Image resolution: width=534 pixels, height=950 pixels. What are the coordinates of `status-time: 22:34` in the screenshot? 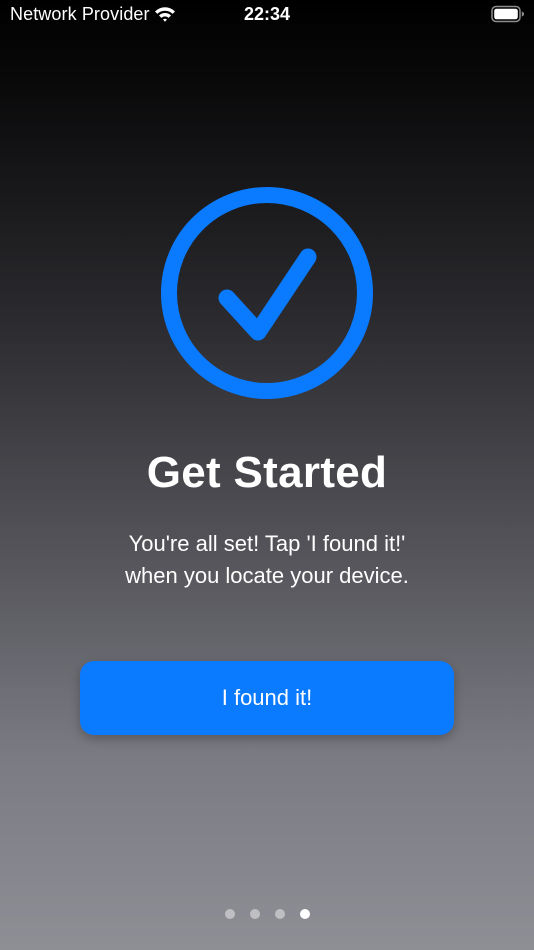 It's located at (267, 14).